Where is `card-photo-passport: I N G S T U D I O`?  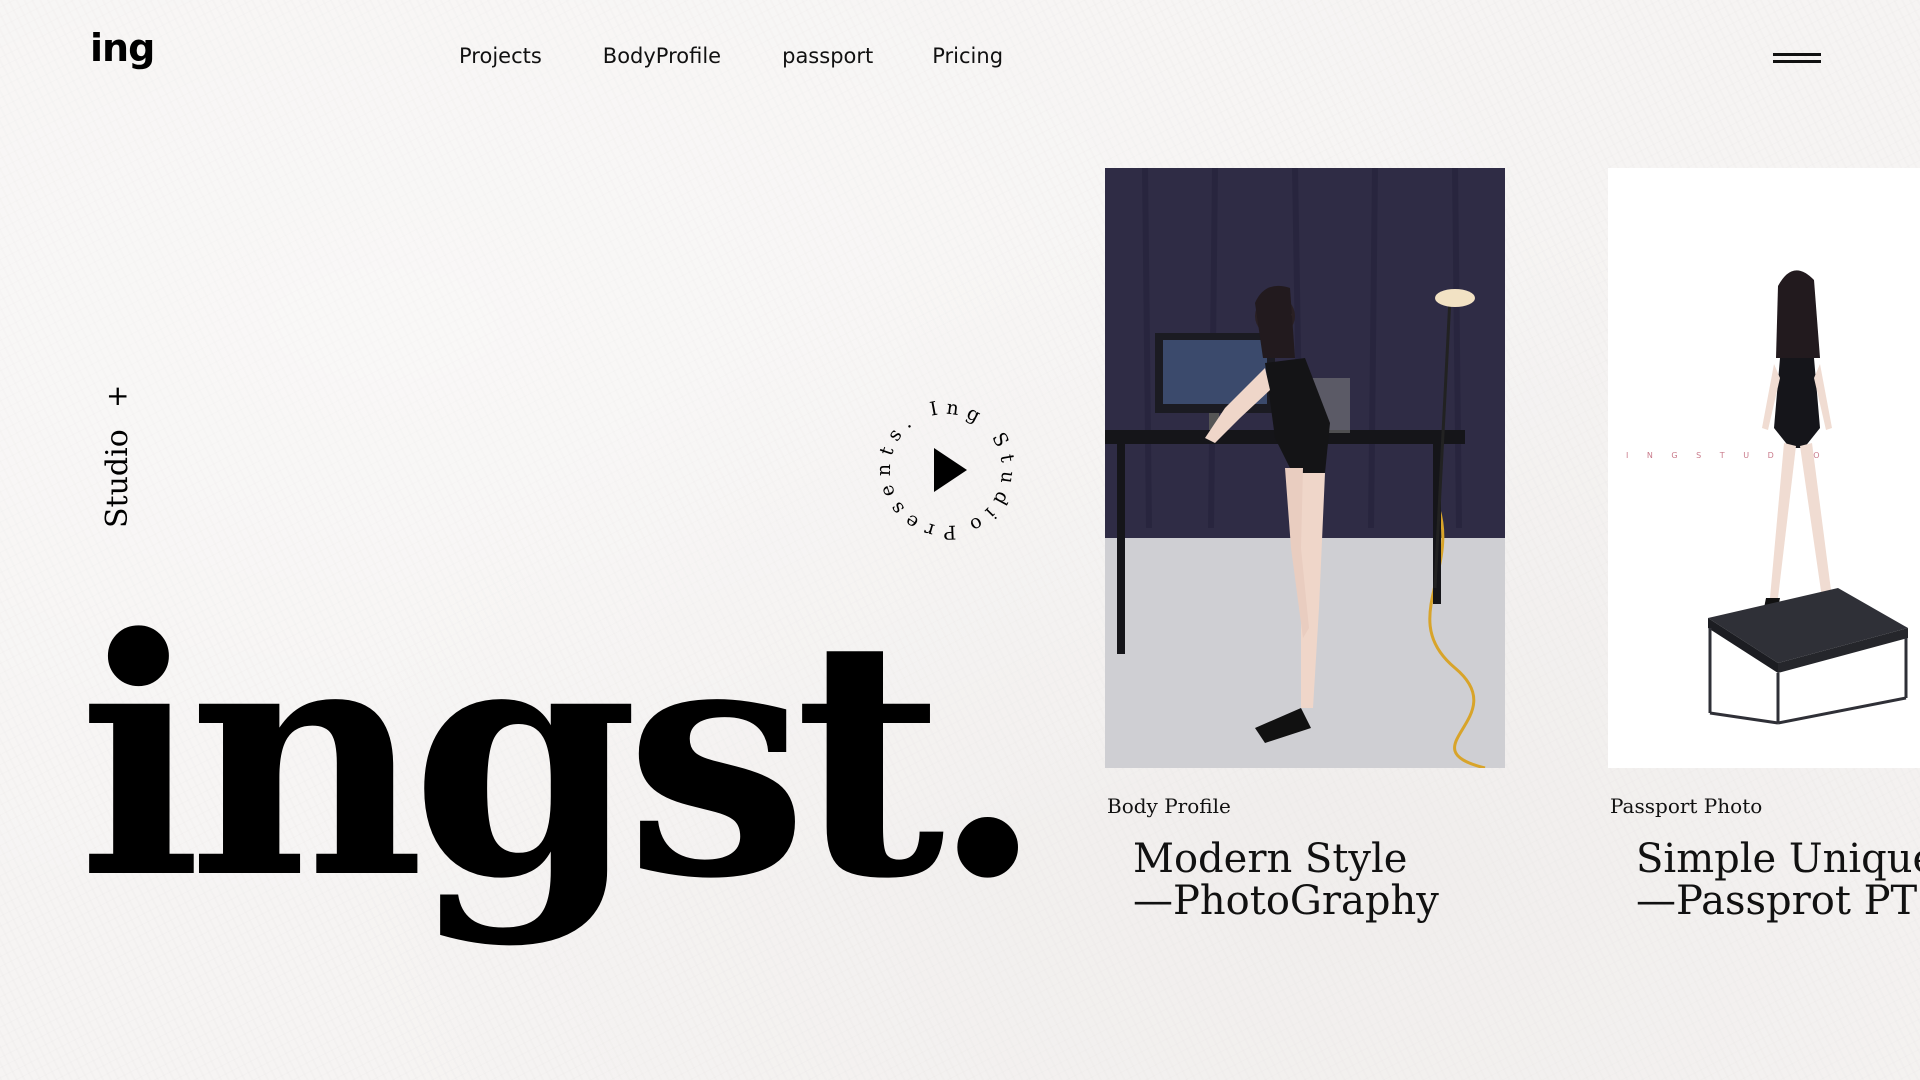 card-photo-passport: I N G S T U D I O is located at coordinates (1764, 468).